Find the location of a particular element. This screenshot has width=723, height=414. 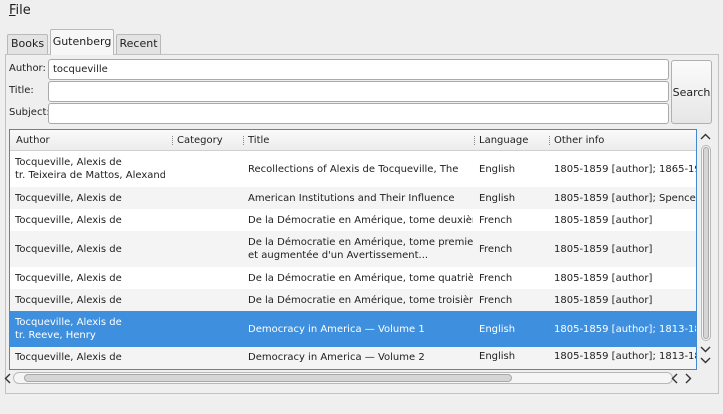

cell-author-lines: Tocqueville, Alexis de tr. Reeve, Henry is located at coordinates (68, 329).